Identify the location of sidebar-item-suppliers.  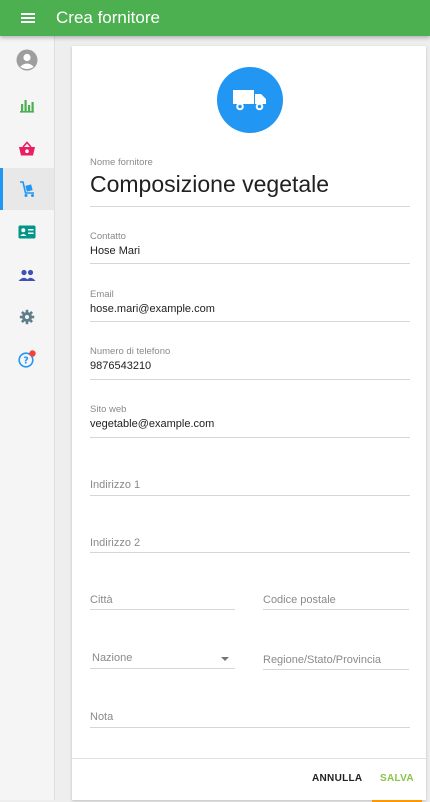
(27, 189).